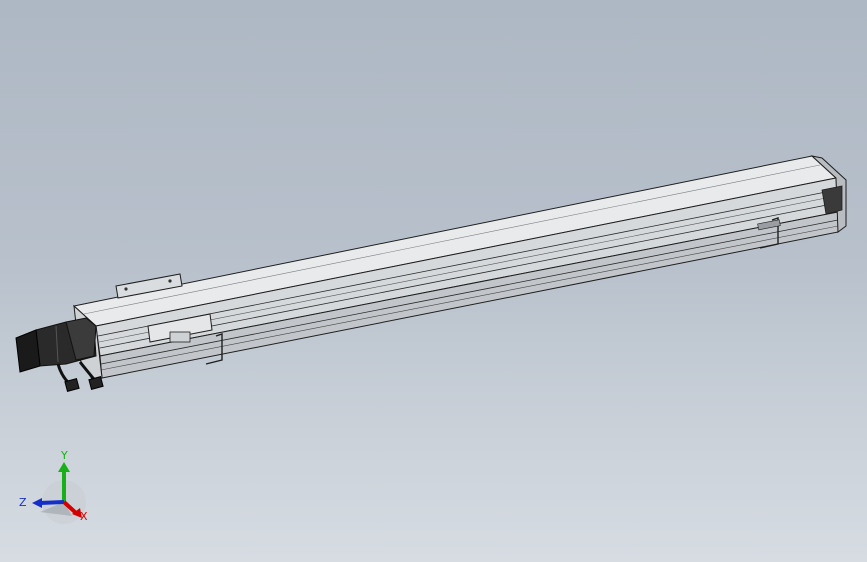 This screenshot has height=562, width=867. What do you see at coordinates (53, 486) in the screenshot?
I see `reference-triad: Y Z X` at bounding box center [53, 486].